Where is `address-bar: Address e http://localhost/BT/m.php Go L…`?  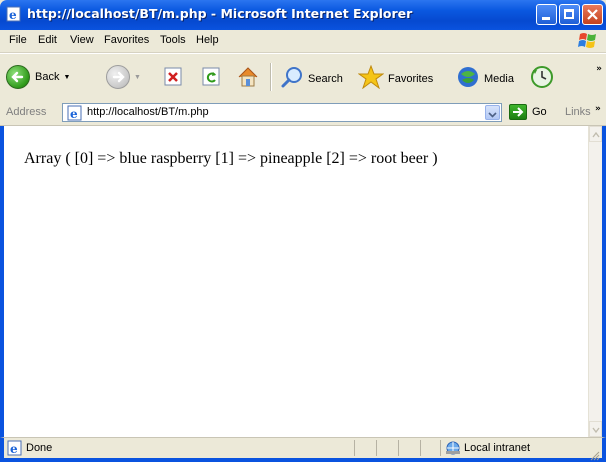 address-bar: Address e http://localhost/BT/m.php Go L… is located at coordinates (303, 113).